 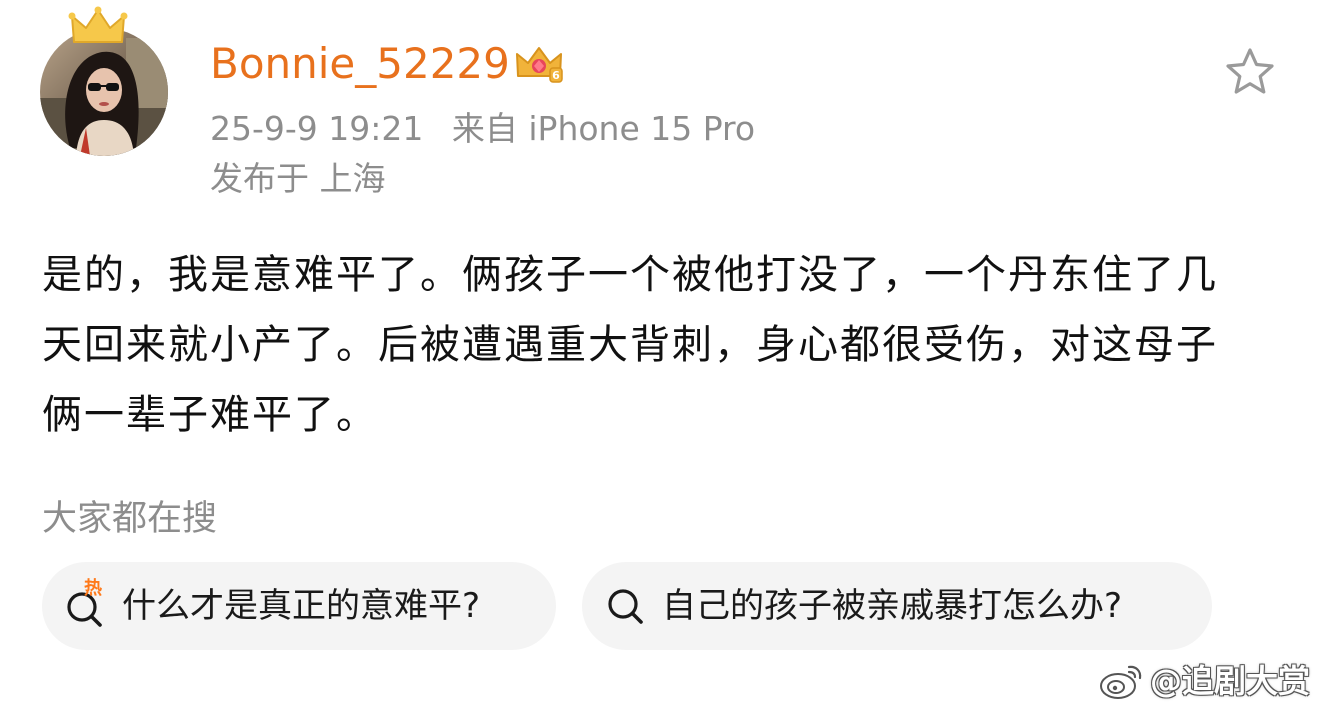 What do you see at coordinates (1250, 72) in the screenshot?
I see `star-outline-icon` at bounding box center [1250, 72].